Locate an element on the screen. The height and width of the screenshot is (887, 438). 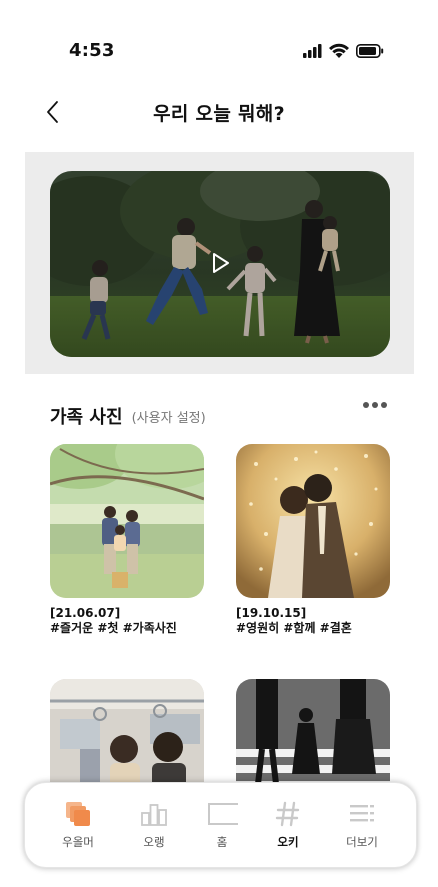
status-icons is located at coordinates (345, 52).